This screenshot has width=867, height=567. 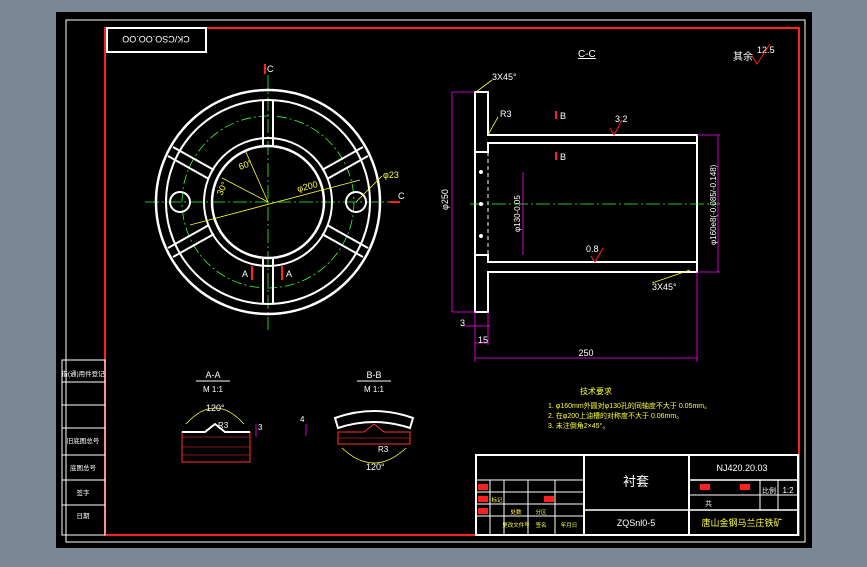 What do you see at coordinates (578, 425) in the screenshot?
I see `notes-line3: 3. 未注倒角2×45°。` at bounding box center [578, 425].